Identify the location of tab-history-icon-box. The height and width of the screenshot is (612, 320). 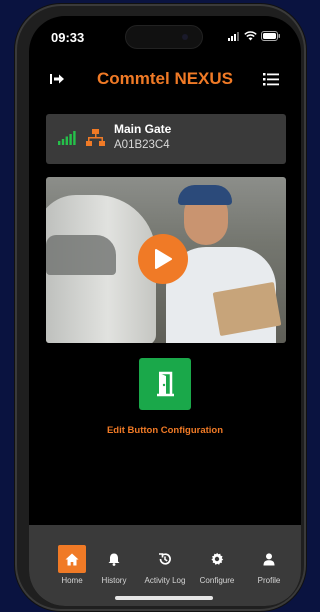
(114, 559).